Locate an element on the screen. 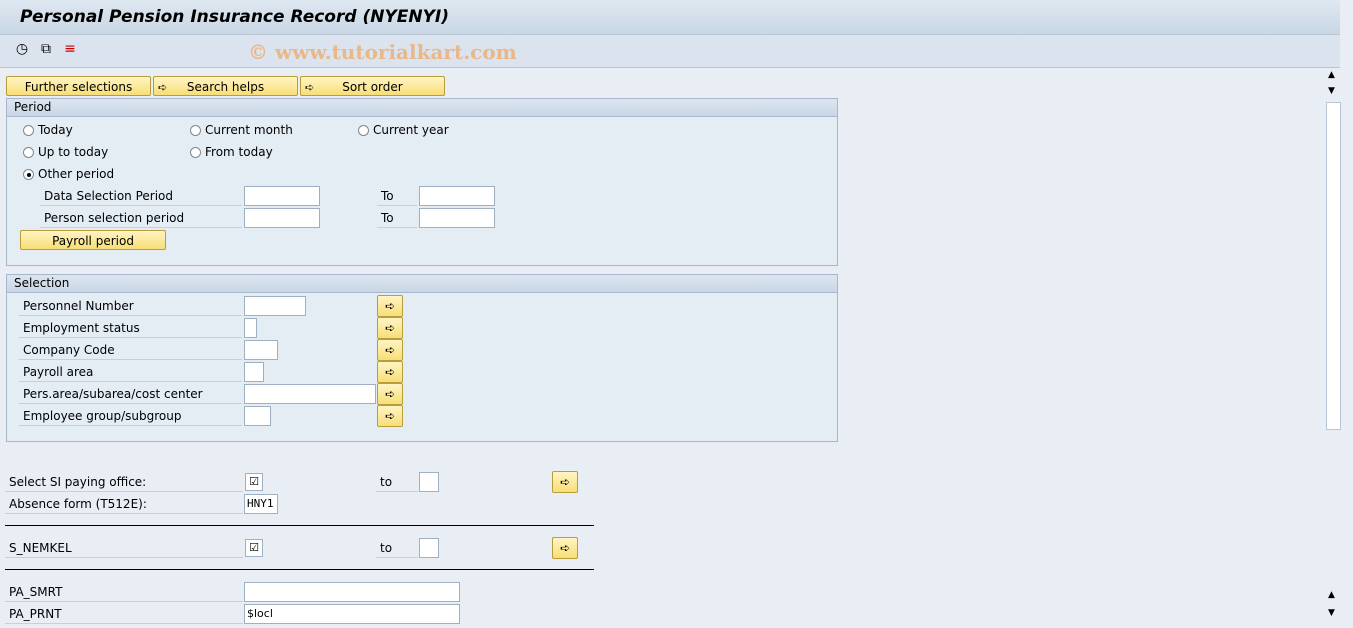 The width and height of the screenshot is (1353, 628). further-selections-button: Further selections is located at coordinates (78, 86).